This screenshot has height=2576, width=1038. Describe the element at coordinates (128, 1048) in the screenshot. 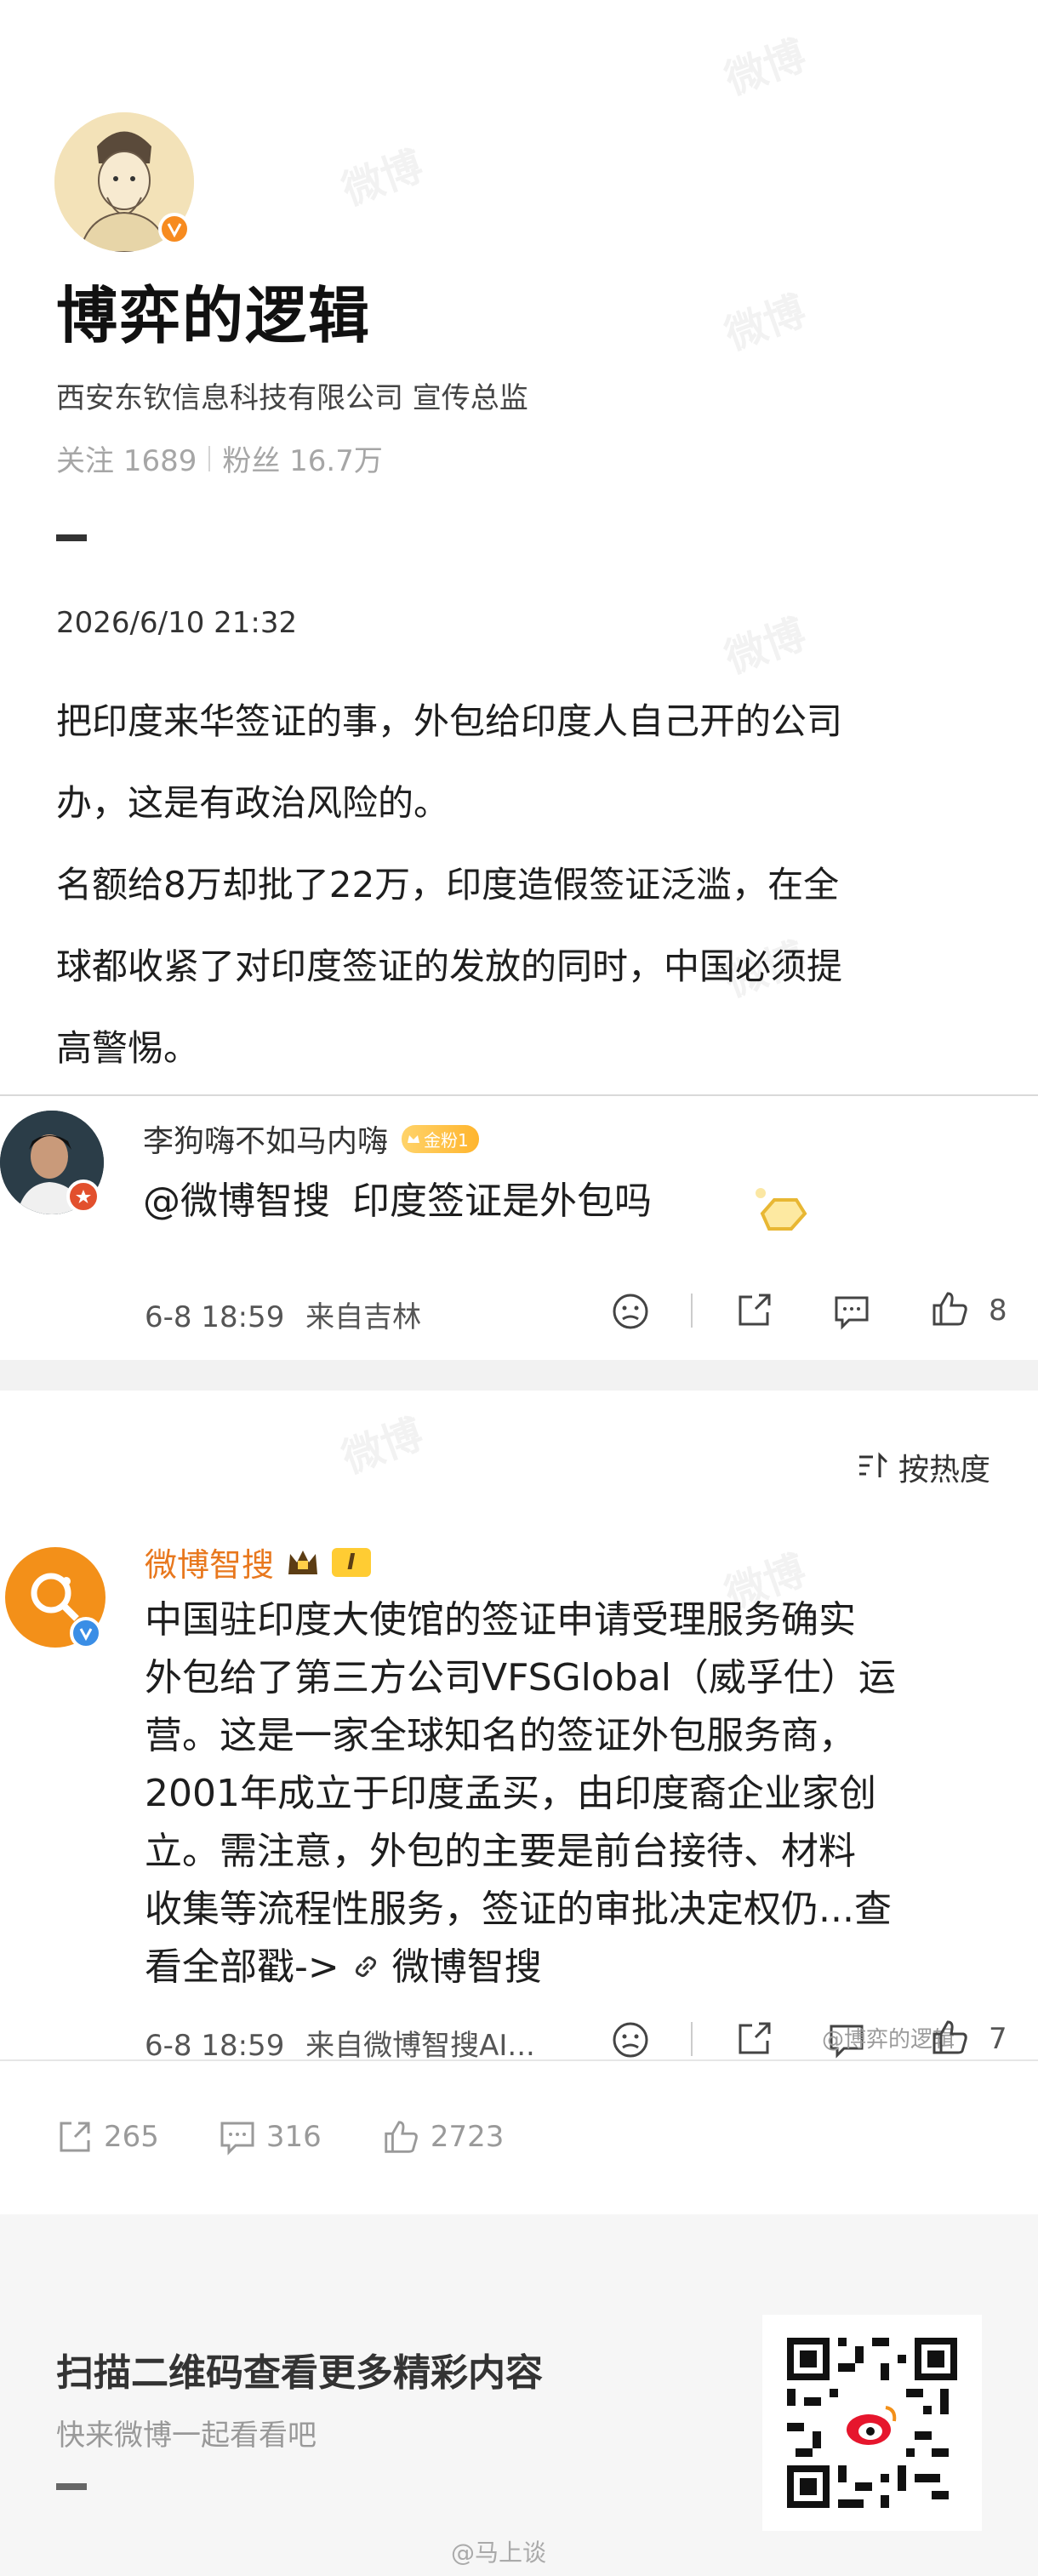

I see `post-line: 高警惕。` at that location.